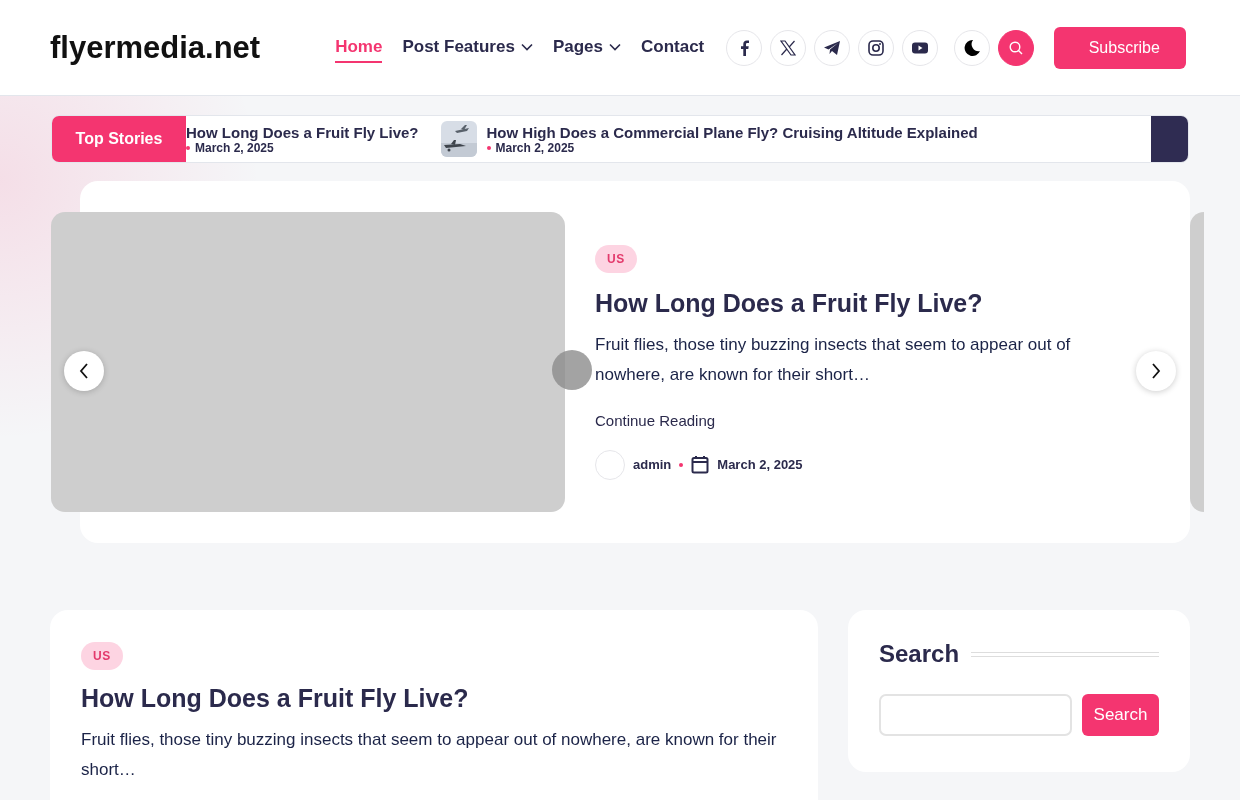  I want to click on dark-mode-button, so click(972, 47).